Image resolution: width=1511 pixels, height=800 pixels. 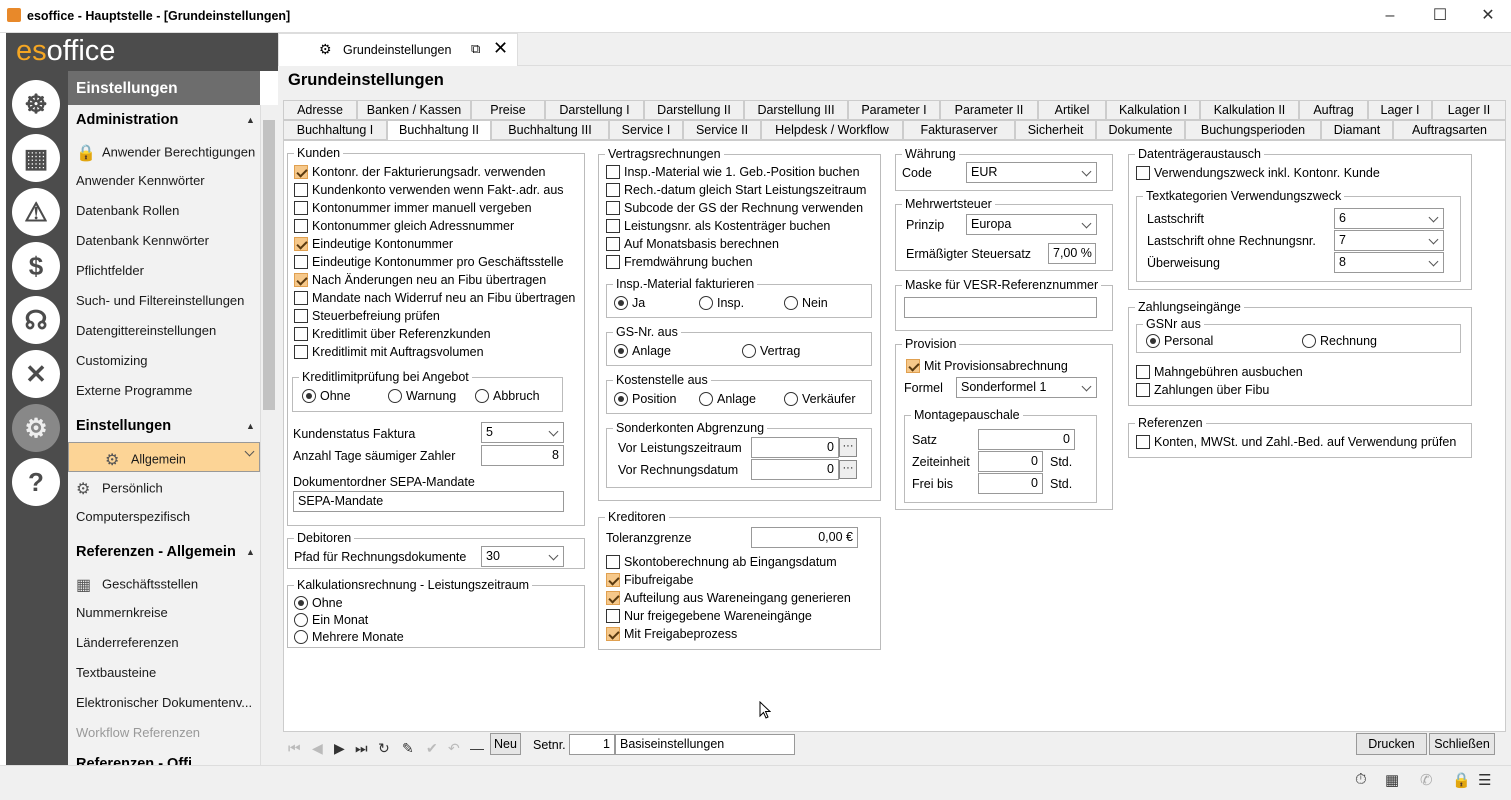 I want to click on alarm-light-icon: ⚠, so click(x=36, y=212).